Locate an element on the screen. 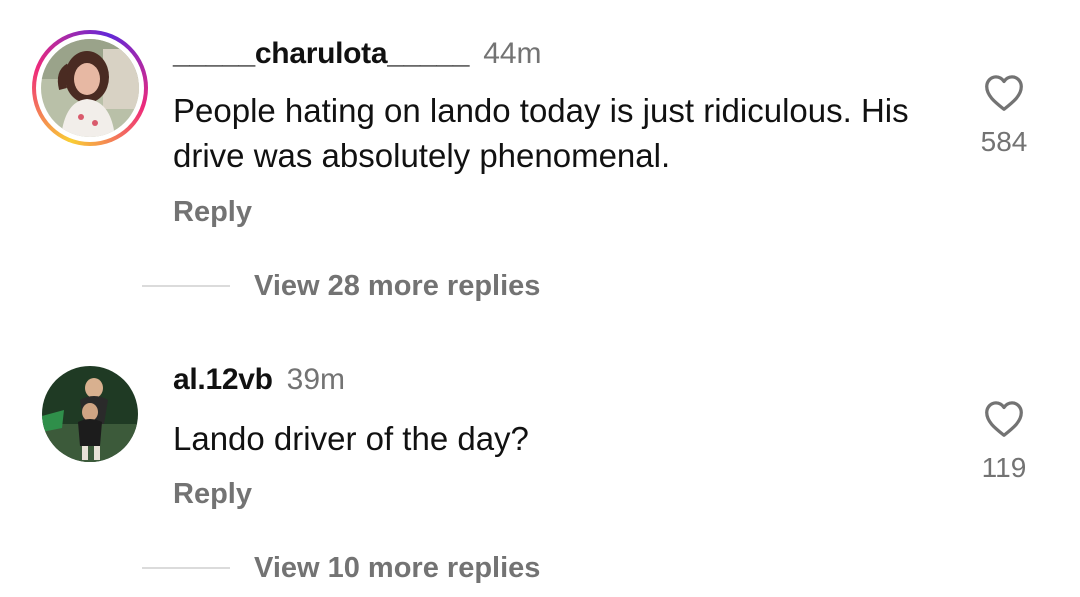 The image size is (1080, 597). username: al.12vb is located at coordinates (223, 379).